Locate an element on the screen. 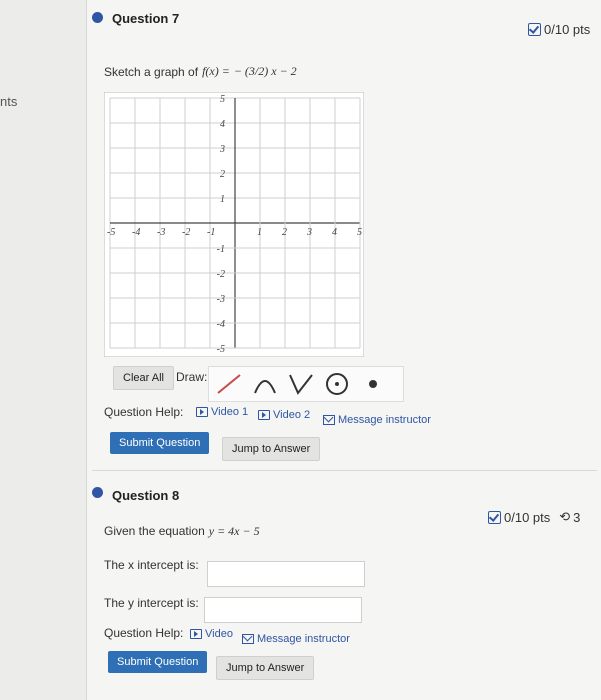 The width and height of the screenshot is (601, 700). point-icon is located at coordinates (373, 384).